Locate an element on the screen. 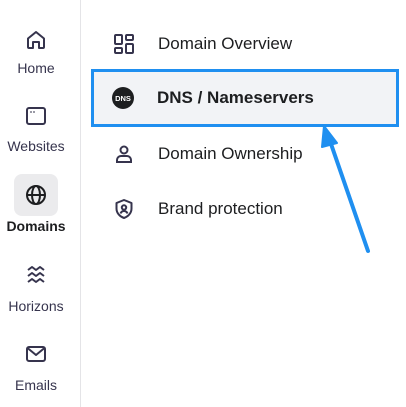  menu-item-domain-ownership: Domain Ownership is located at coordinates (245, 154).